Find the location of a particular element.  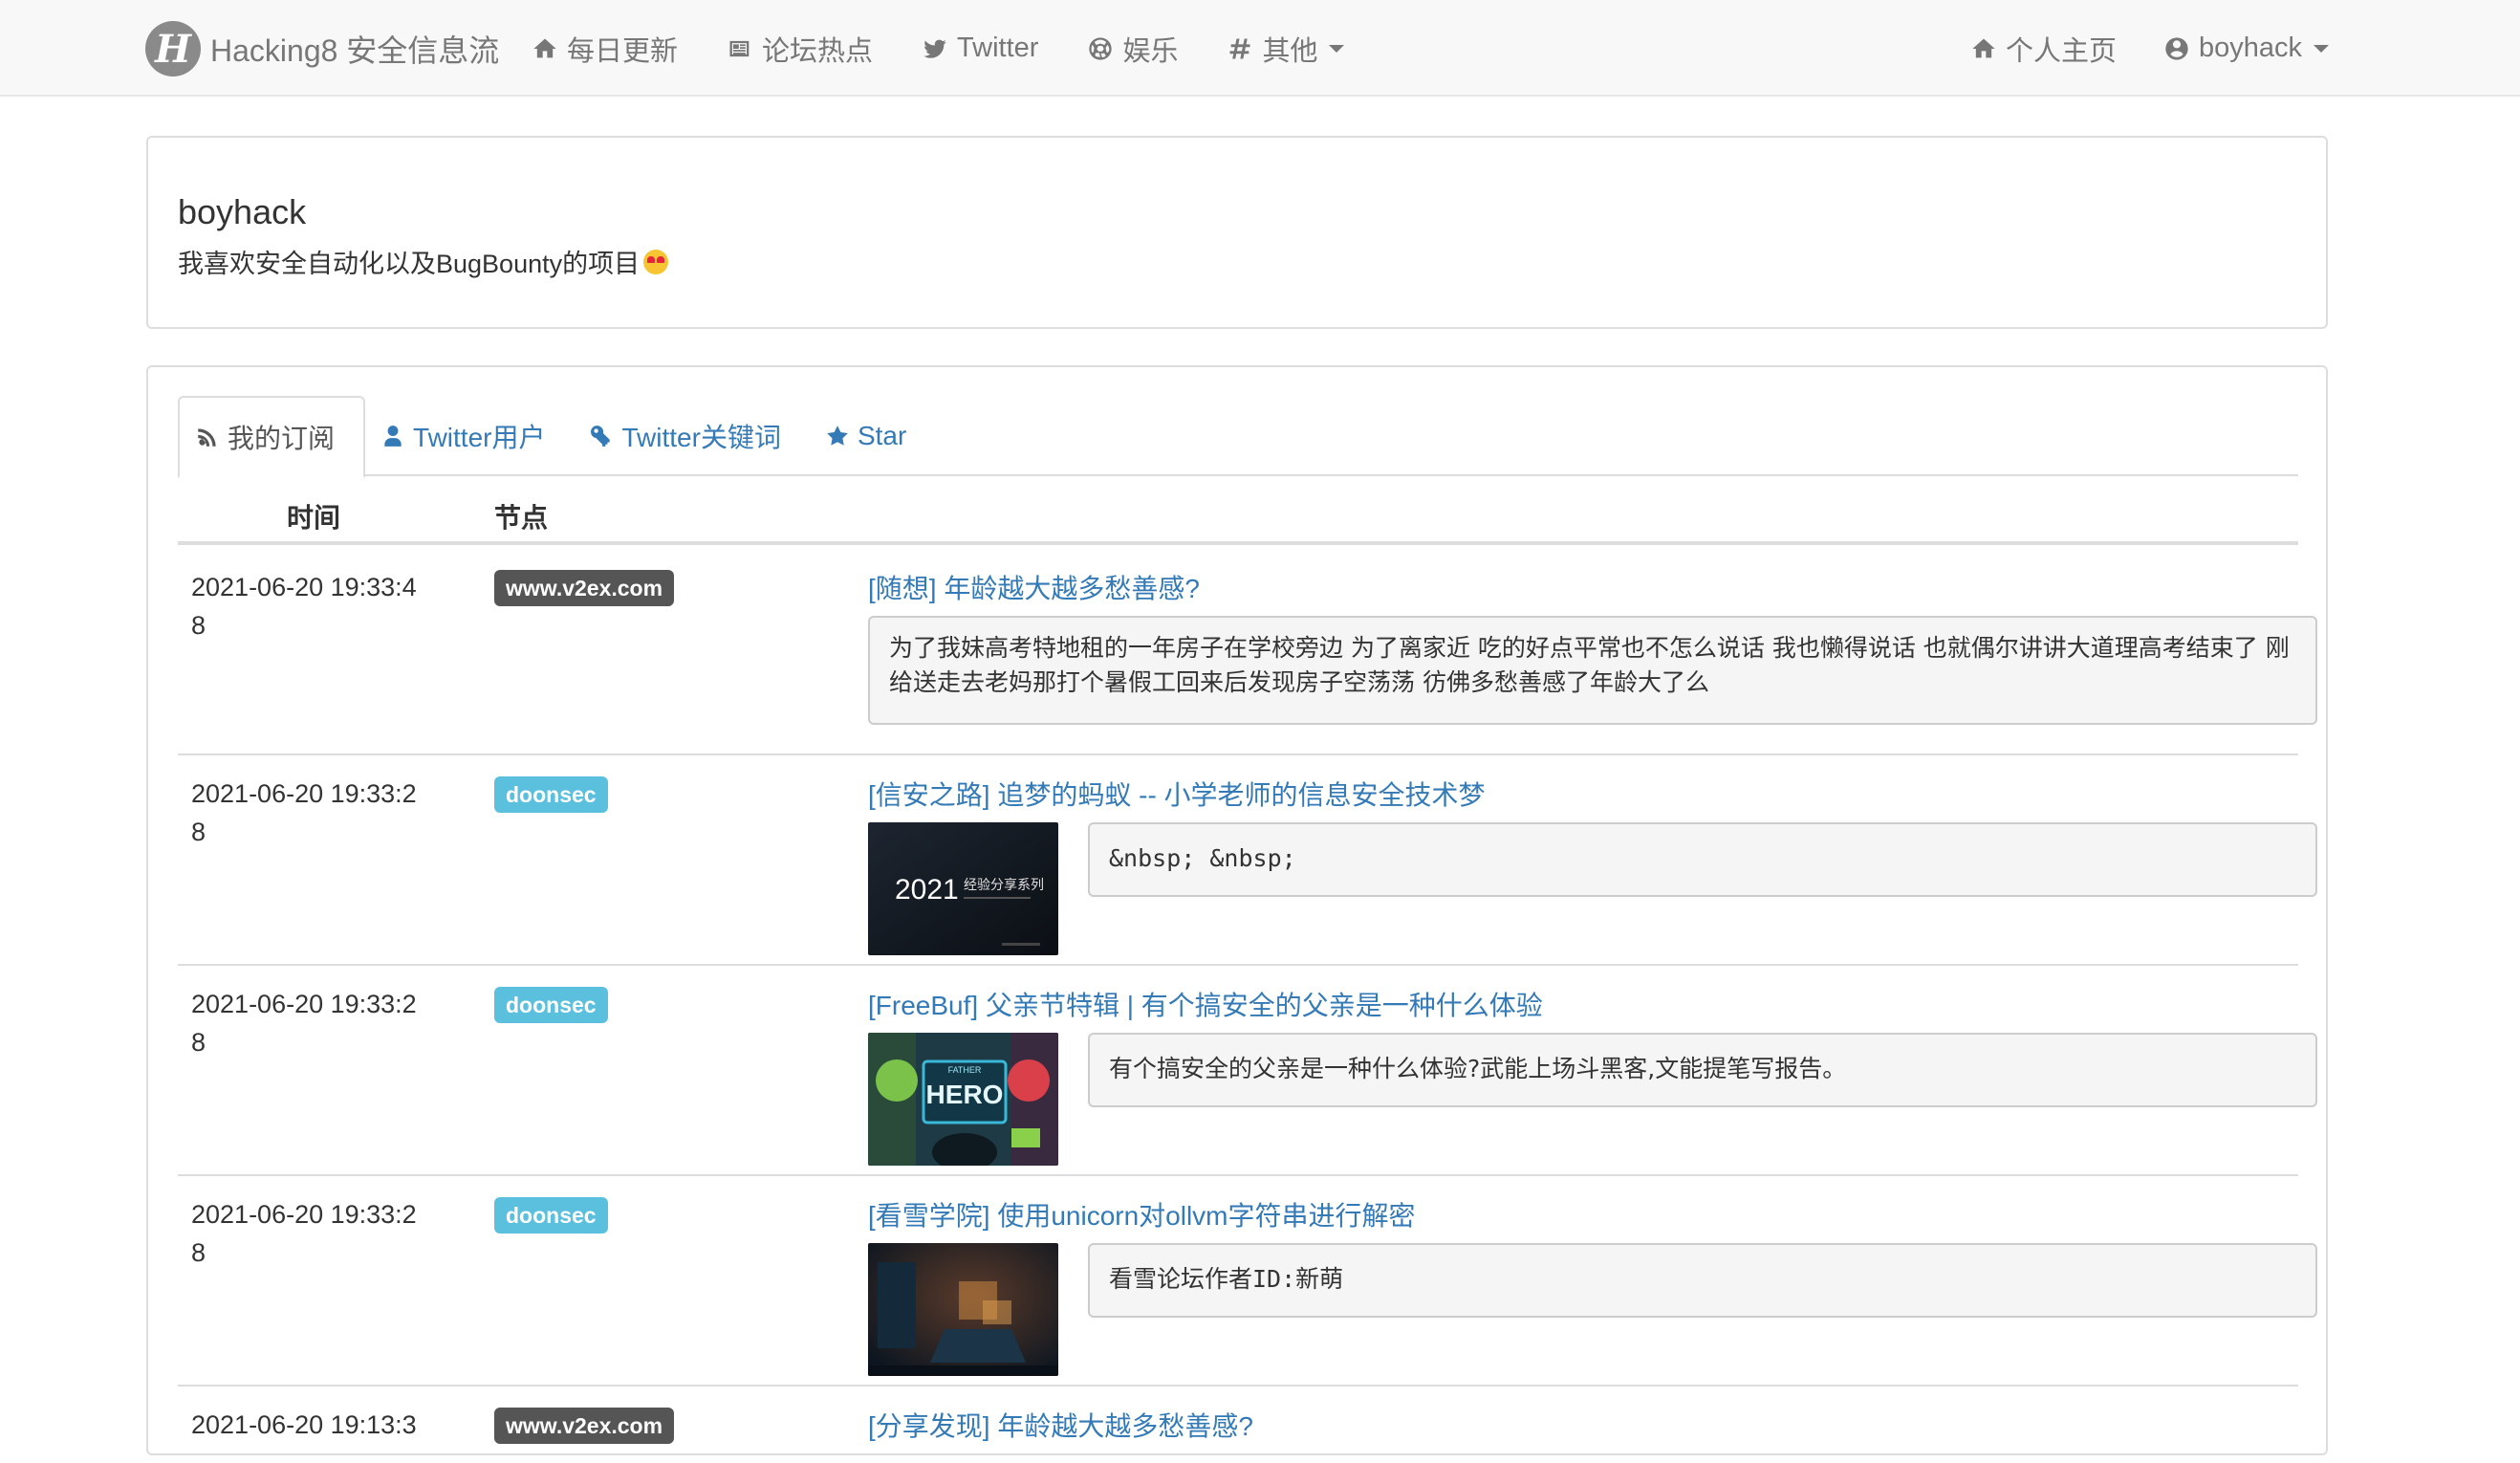

article-thumbnail: FATHER HERO is located at coordinates (963, 1099).